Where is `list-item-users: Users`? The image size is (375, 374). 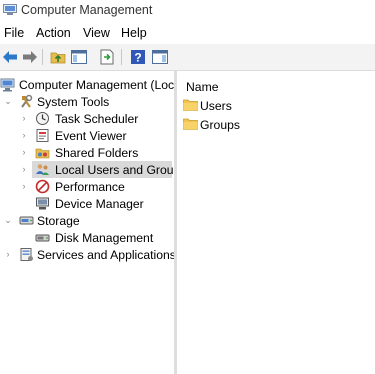
list-item-users: Users is located at coordinates (276, 105).